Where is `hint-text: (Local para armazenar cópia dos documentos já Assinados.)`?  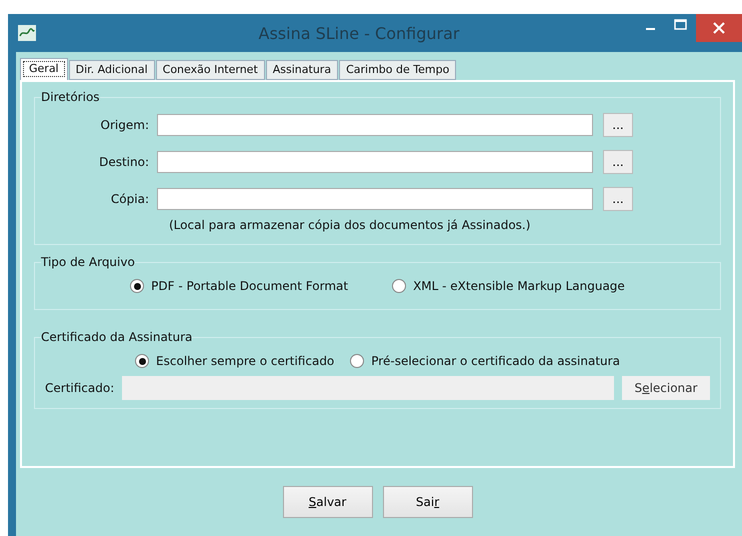
hint-text: (Local para armazenar cópia dos documentos já Assinados.) is located at coordinates (350, 225).